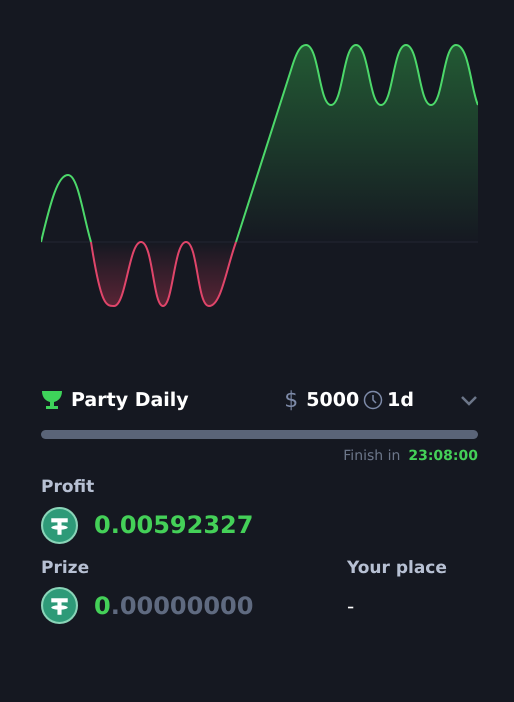  What do you see at coordinates (174, 525) in the screenshot?
I see `profit-value: 0.00592327` at bounding box center [174, 525].